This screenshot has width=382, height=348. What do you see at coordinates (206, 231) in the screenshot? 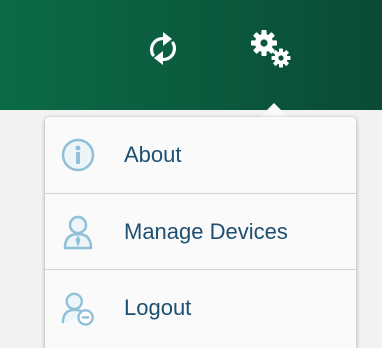
I see `menu-item-manage-devices-label: Manage Devices` at bounding box center [206, 231].